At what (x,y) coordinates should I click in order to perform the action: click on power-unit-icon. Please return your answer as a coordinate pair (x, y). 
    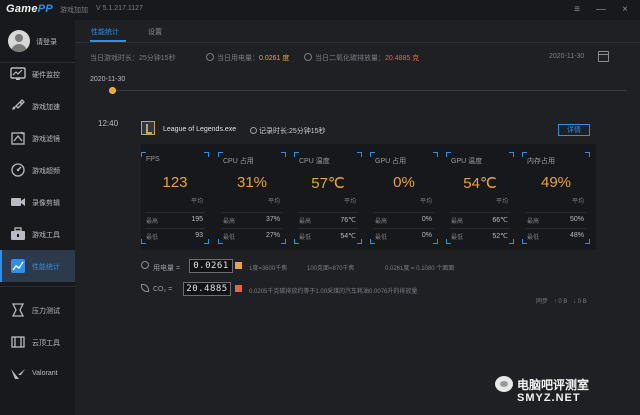
    Looking at the image, I should click on (238, 265).